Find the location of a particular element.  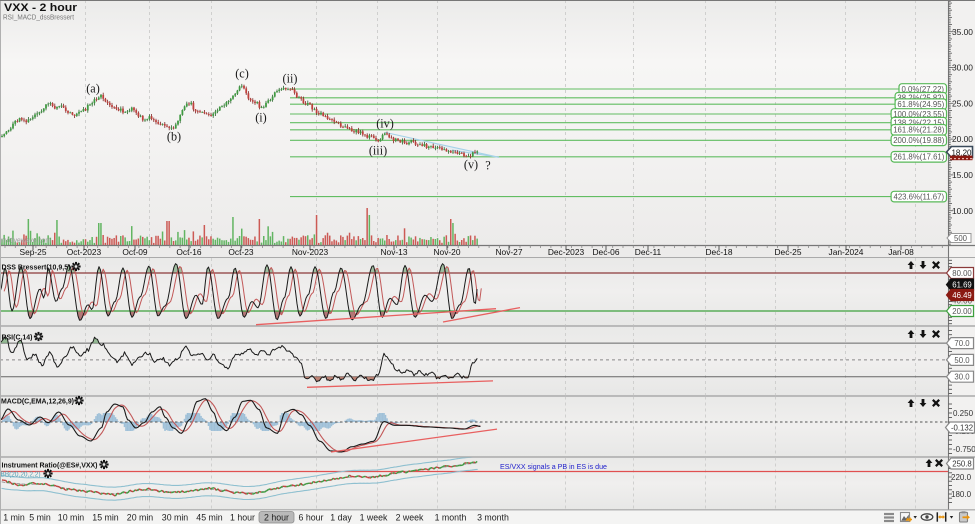

svg-text: (v) is located at coordinates (471, 165).